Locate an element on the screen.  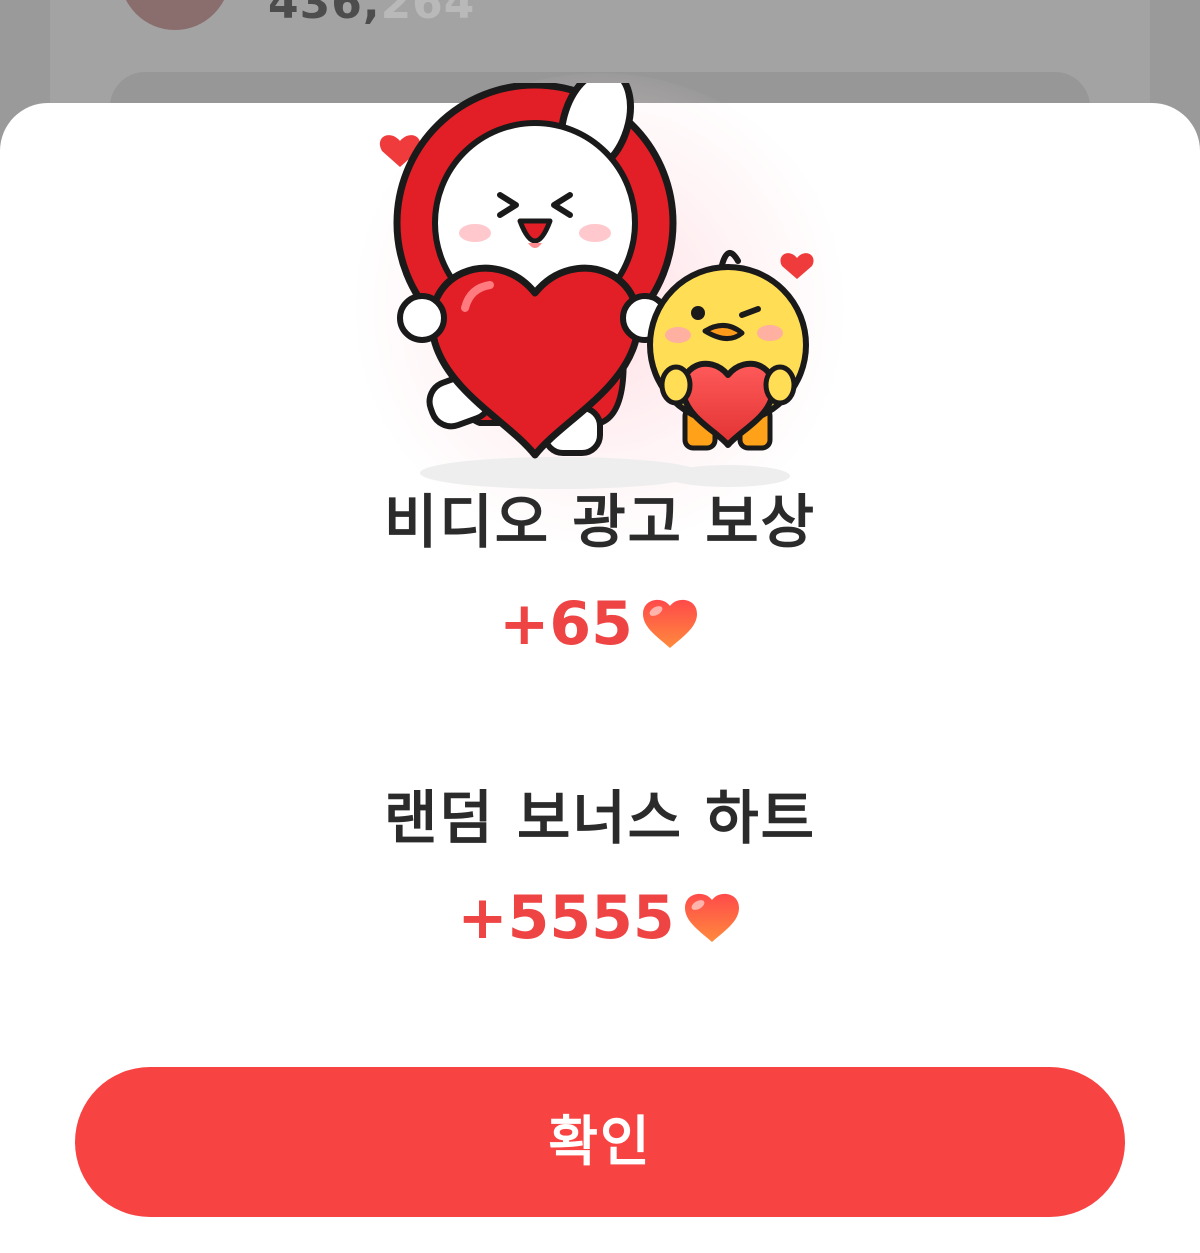
reward-amount-random-bonus-value: +5555 is located at coordinates (566, 918).